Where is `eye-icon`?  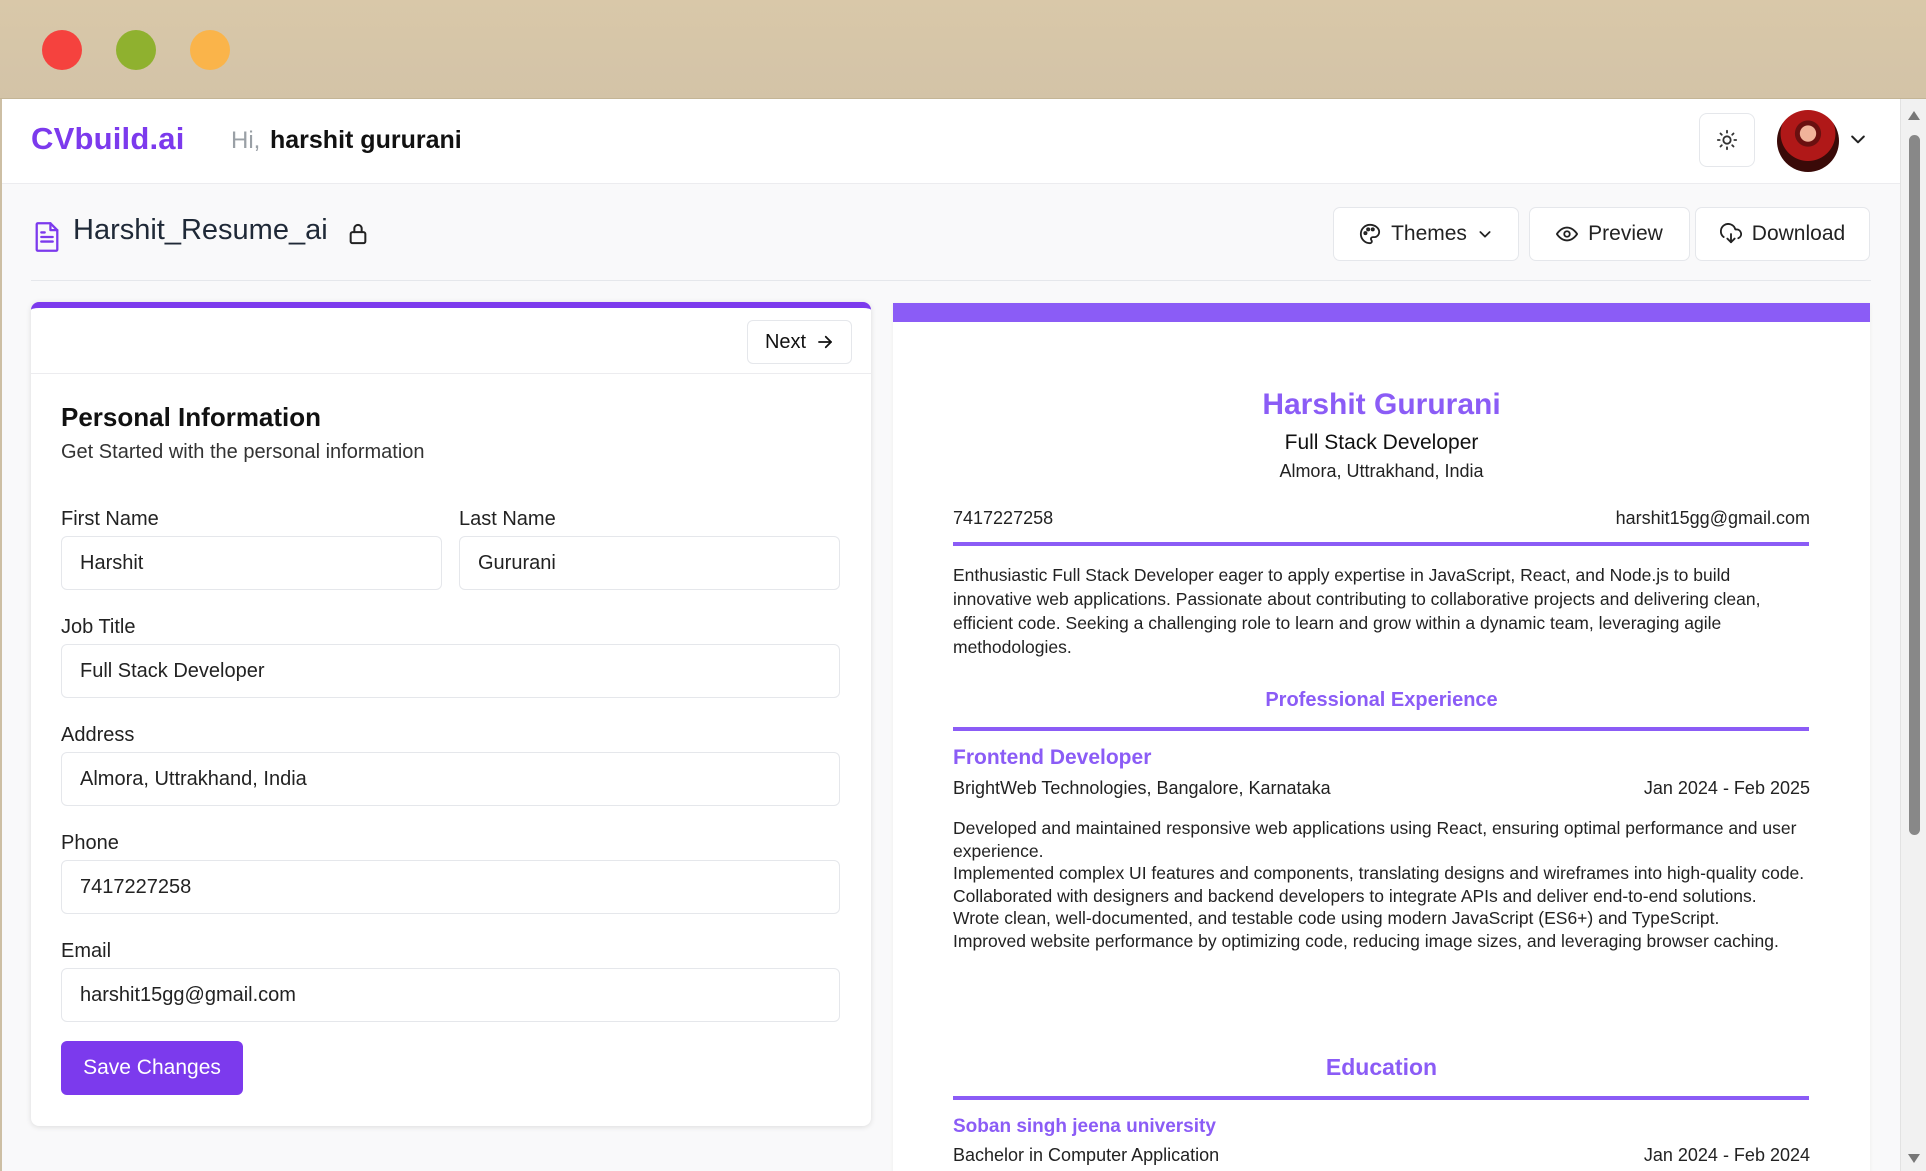 eye-icon is located at coordinates (1567, 234).